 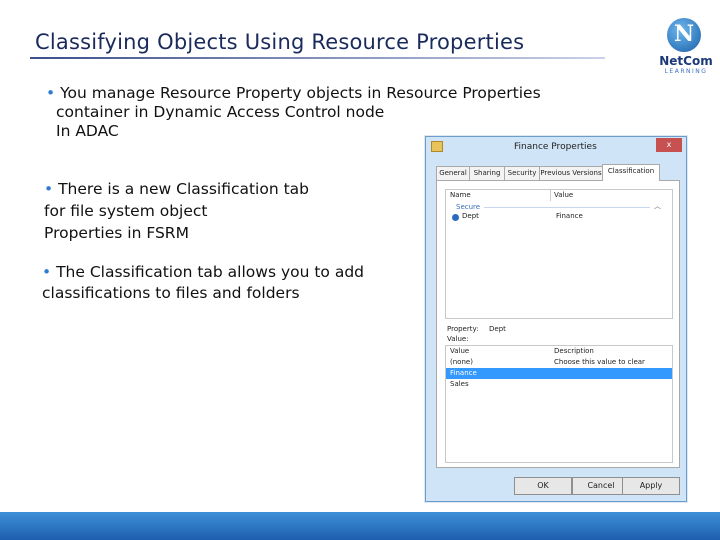 What do you see at coordinates (468, 207) in the screenshot?
I see `group-header-label: Secure` at bounding box center [468, 207].